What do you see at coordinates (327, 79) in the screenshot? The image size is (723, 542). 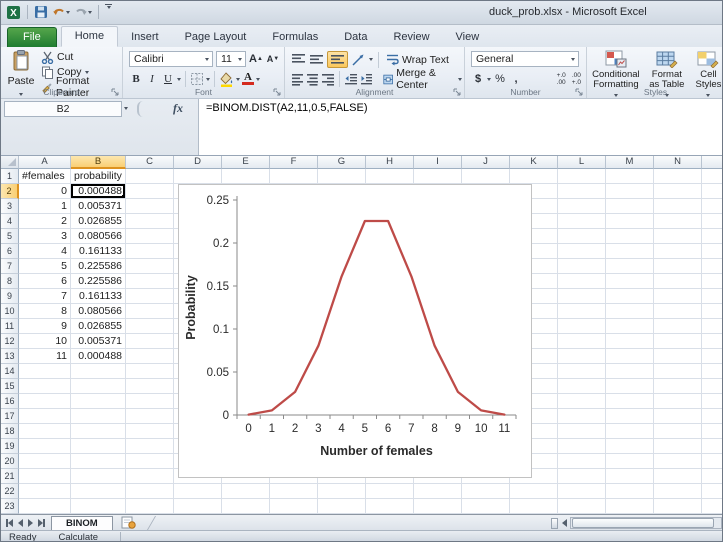 I see `align-right-icon` at bounding box center [327, 79].